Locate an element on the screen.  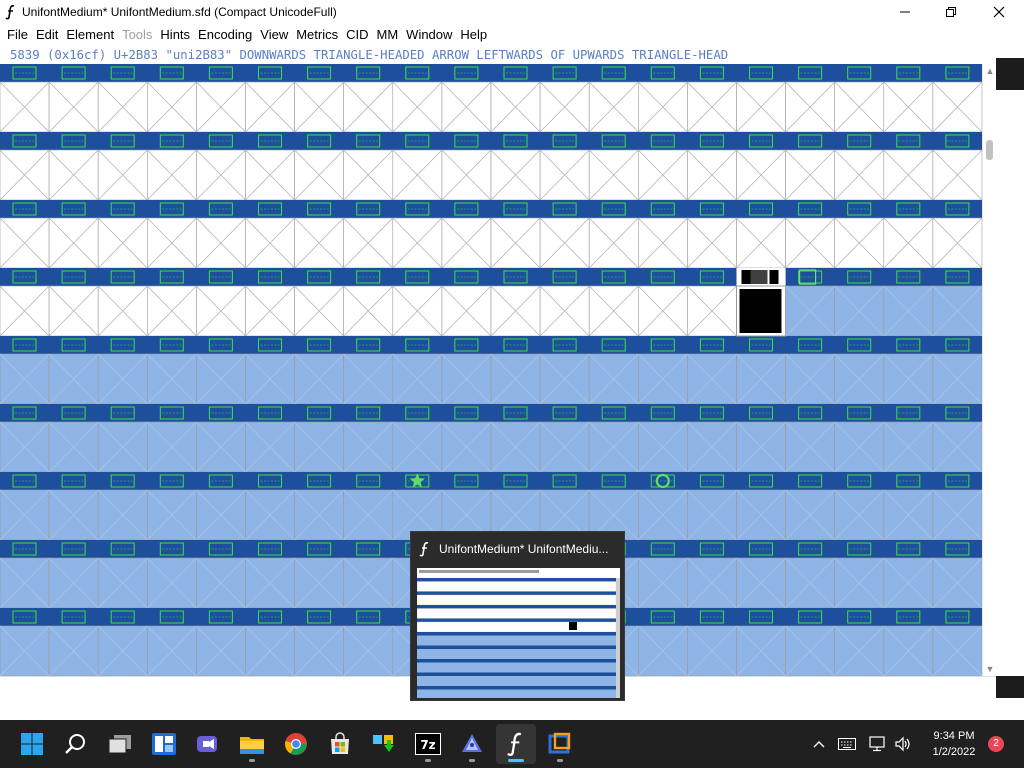
folder-icon is located at coordinates (252, 745).